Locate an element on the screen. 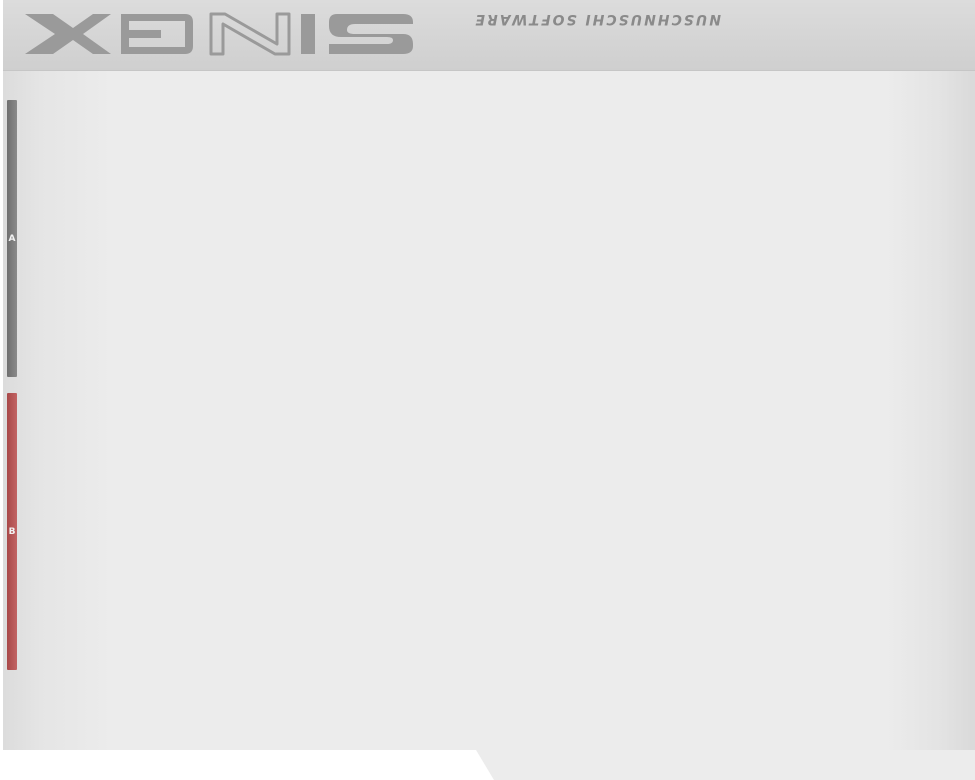 This screenshot has width=975, height=780. deck-a-label: A is located at coordinates (12, 238).